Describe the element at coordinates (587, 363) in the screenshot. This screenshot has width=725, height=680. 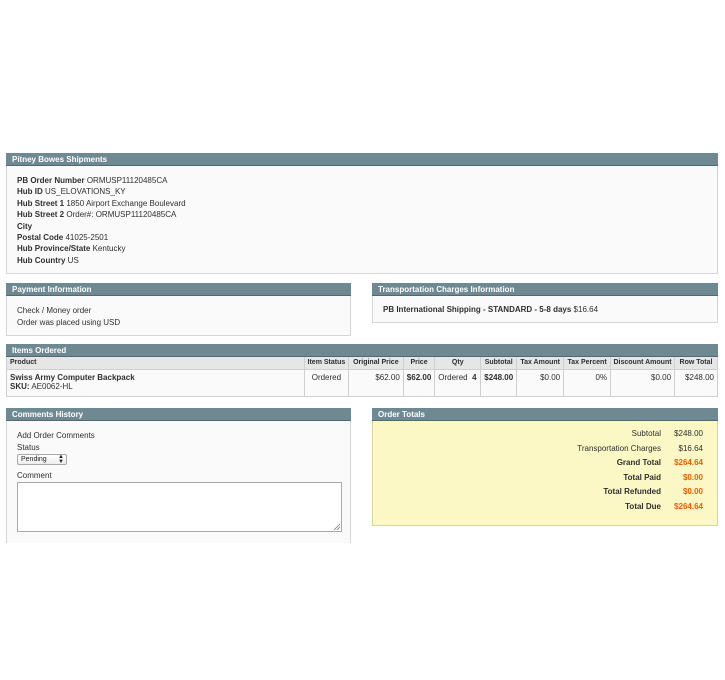
I see `col-tax-percent: Tax Percent` at that location.